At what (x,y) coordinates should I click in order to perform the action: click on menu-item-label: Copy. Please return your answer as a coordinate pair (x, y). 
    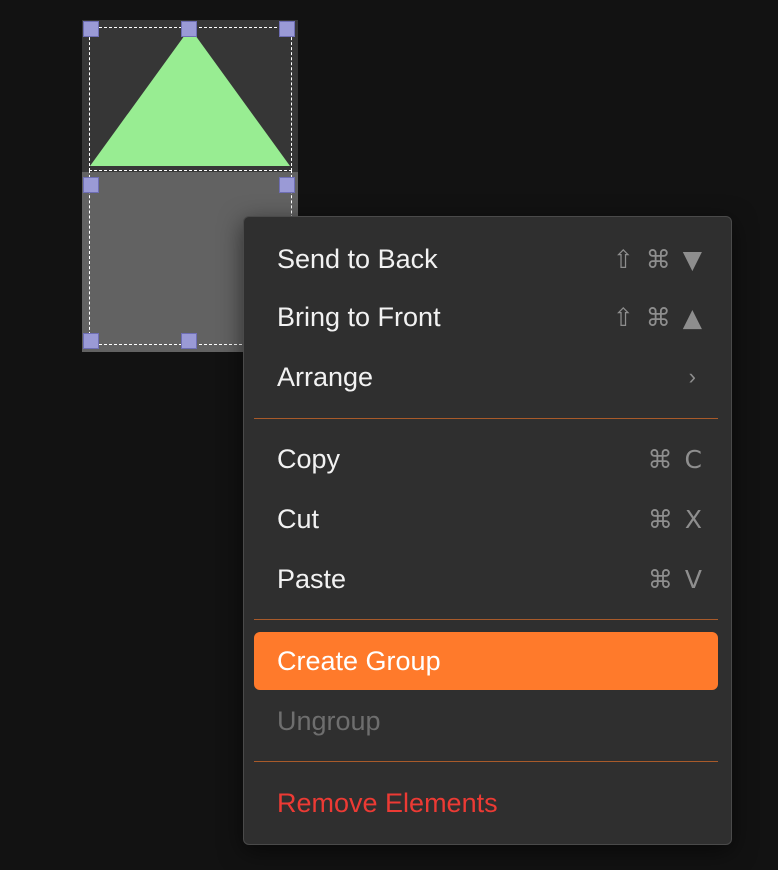
    Looking at the image, I should click on (309, 458).